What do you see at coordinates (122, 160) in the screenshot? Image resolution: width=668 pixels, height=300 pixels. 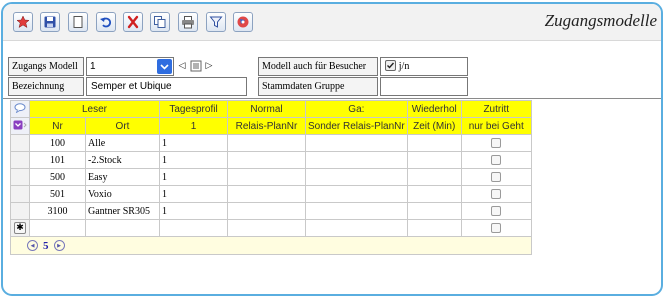 I see `cell-ort: -2.Stock` at bounding box center [122, 160].